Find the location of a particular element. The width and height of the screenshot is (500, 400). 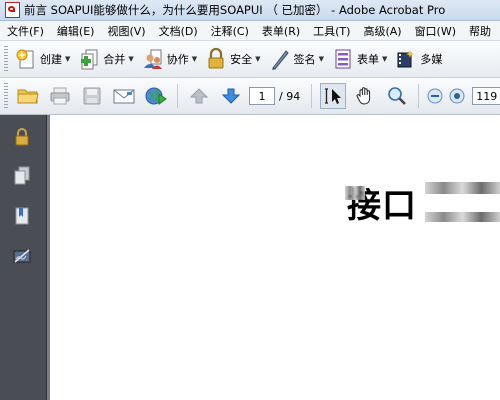

zoom-level-input is located at coordinates (486, 96).